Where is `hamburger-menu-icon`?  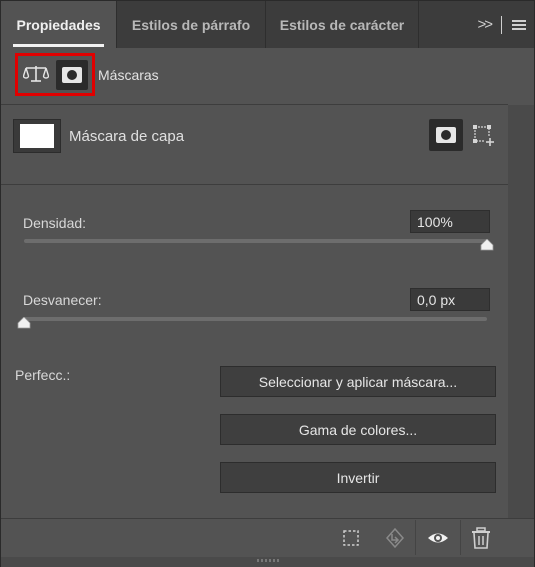
hamburger-menu-icon is located at coordinates (519, 24).